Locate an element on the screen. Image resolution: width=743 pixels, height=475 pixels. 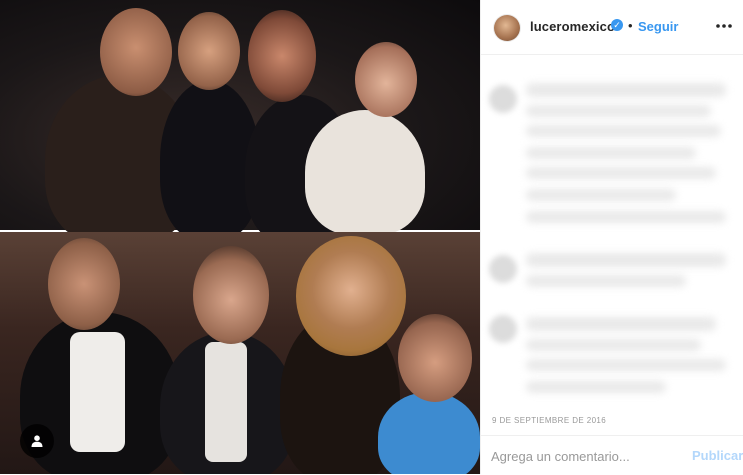
face-man-bottom is located at coordinates (84, 284).